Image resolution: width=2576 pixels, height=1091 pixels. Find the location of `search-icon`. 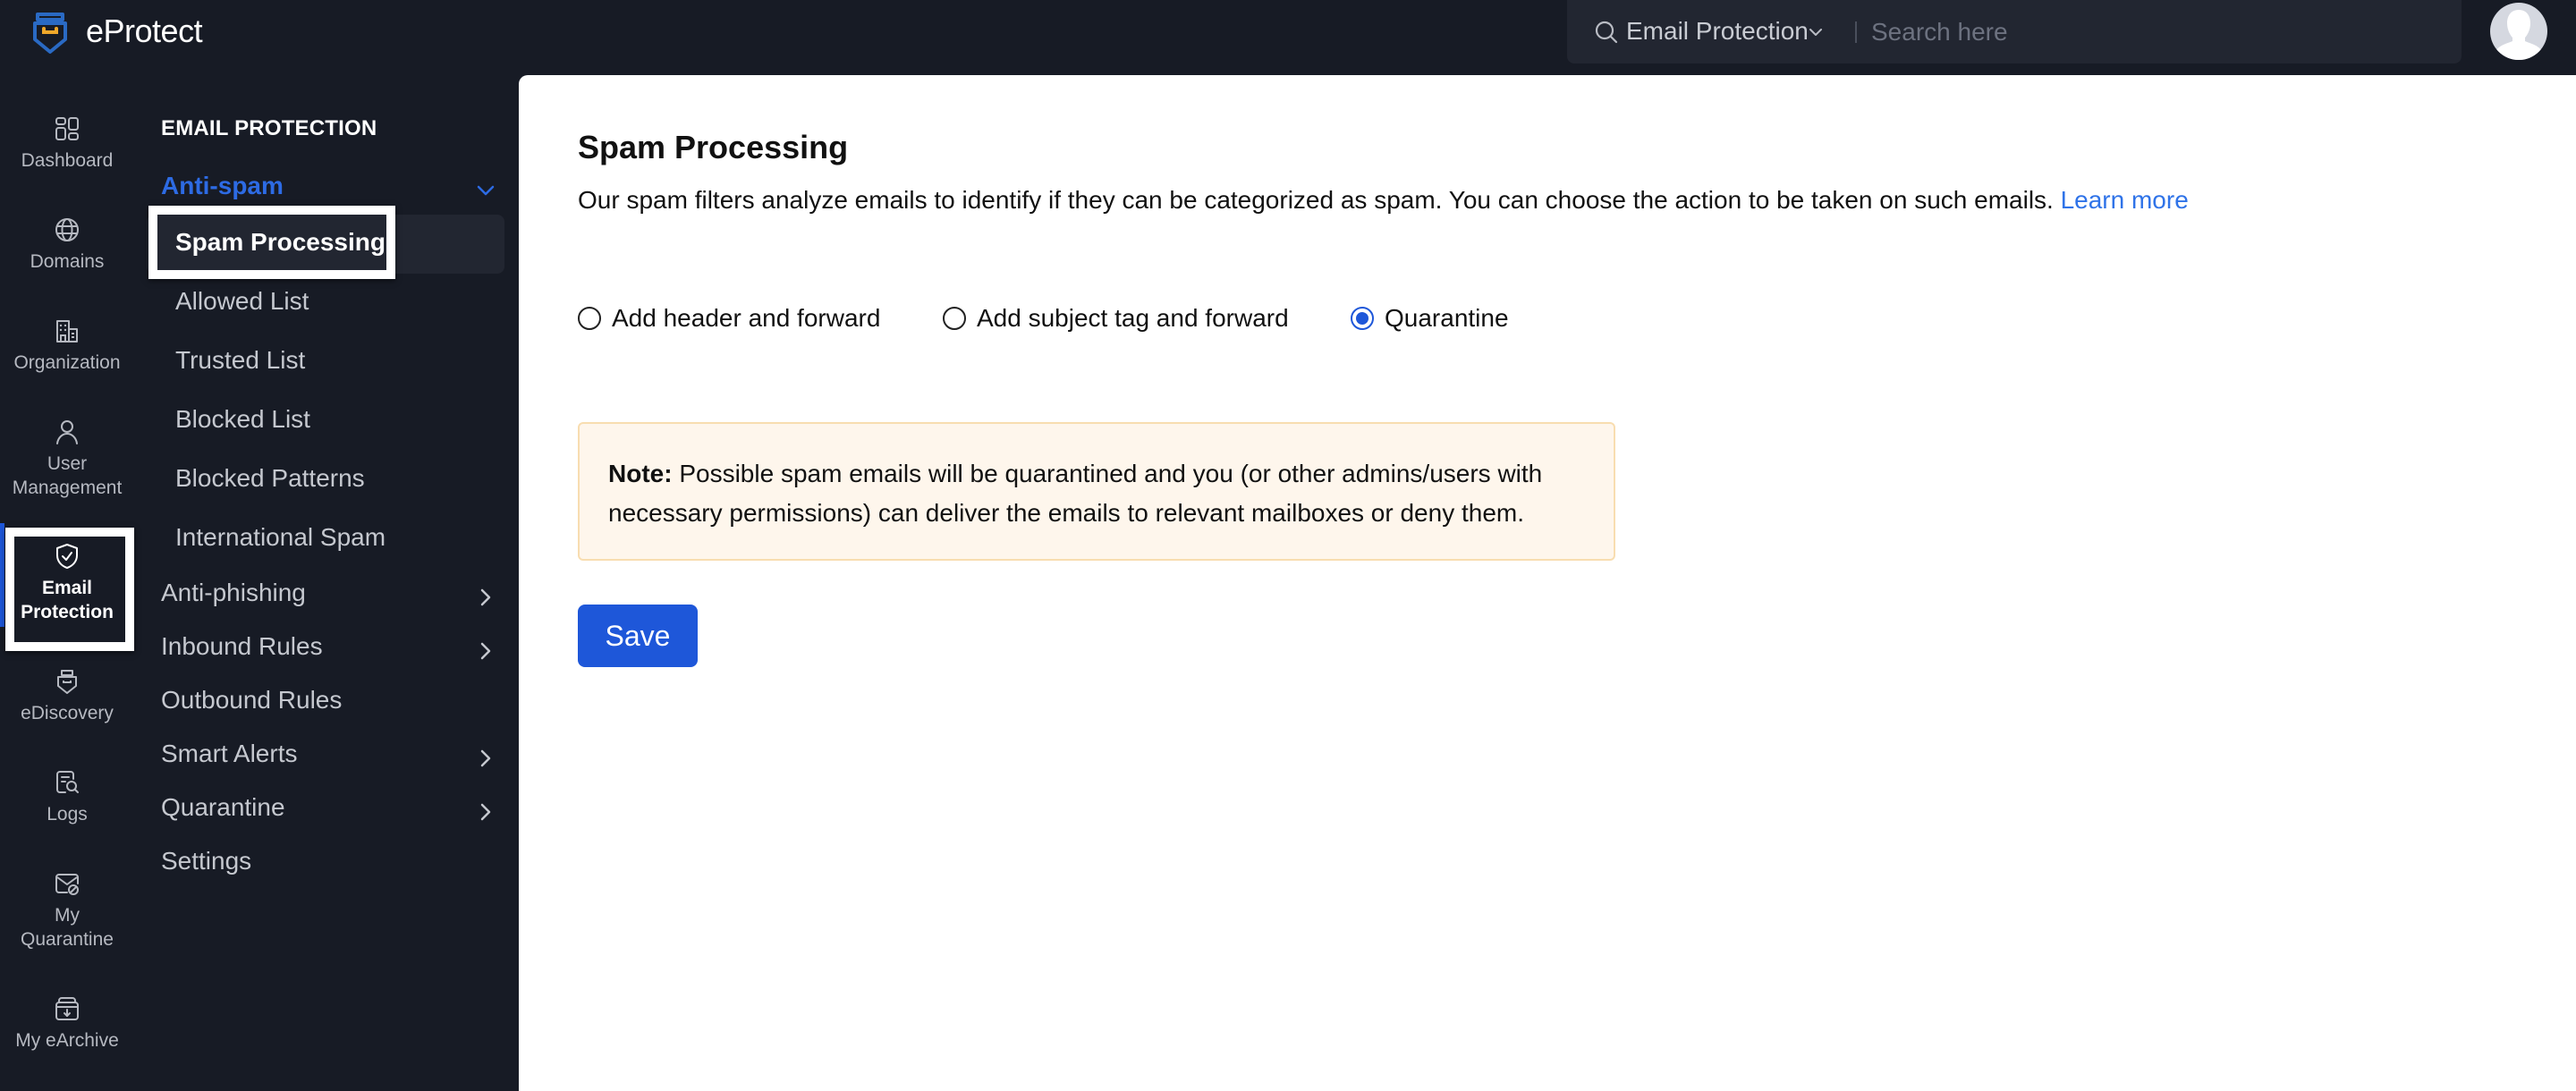

search-icon is located at coordinates (1606, 32).